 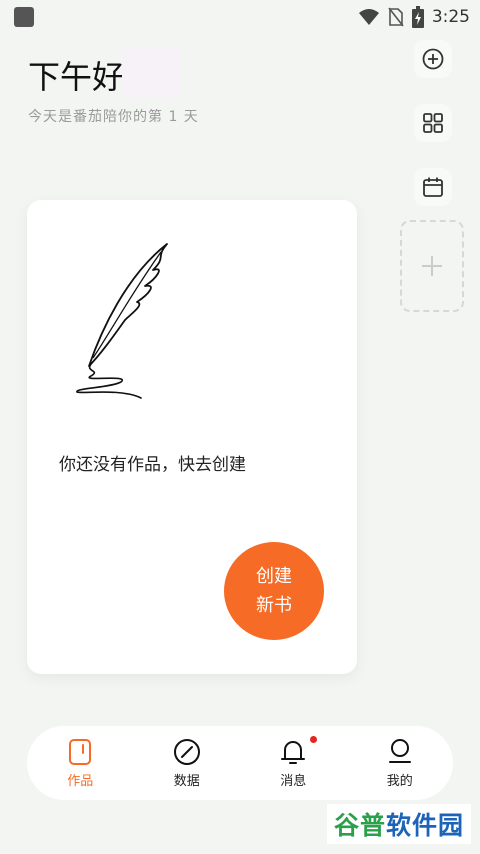 What do you see at coordinates (314, 739) in the screenshot?
I see `notification-badge` at bounding box center [314, 739].